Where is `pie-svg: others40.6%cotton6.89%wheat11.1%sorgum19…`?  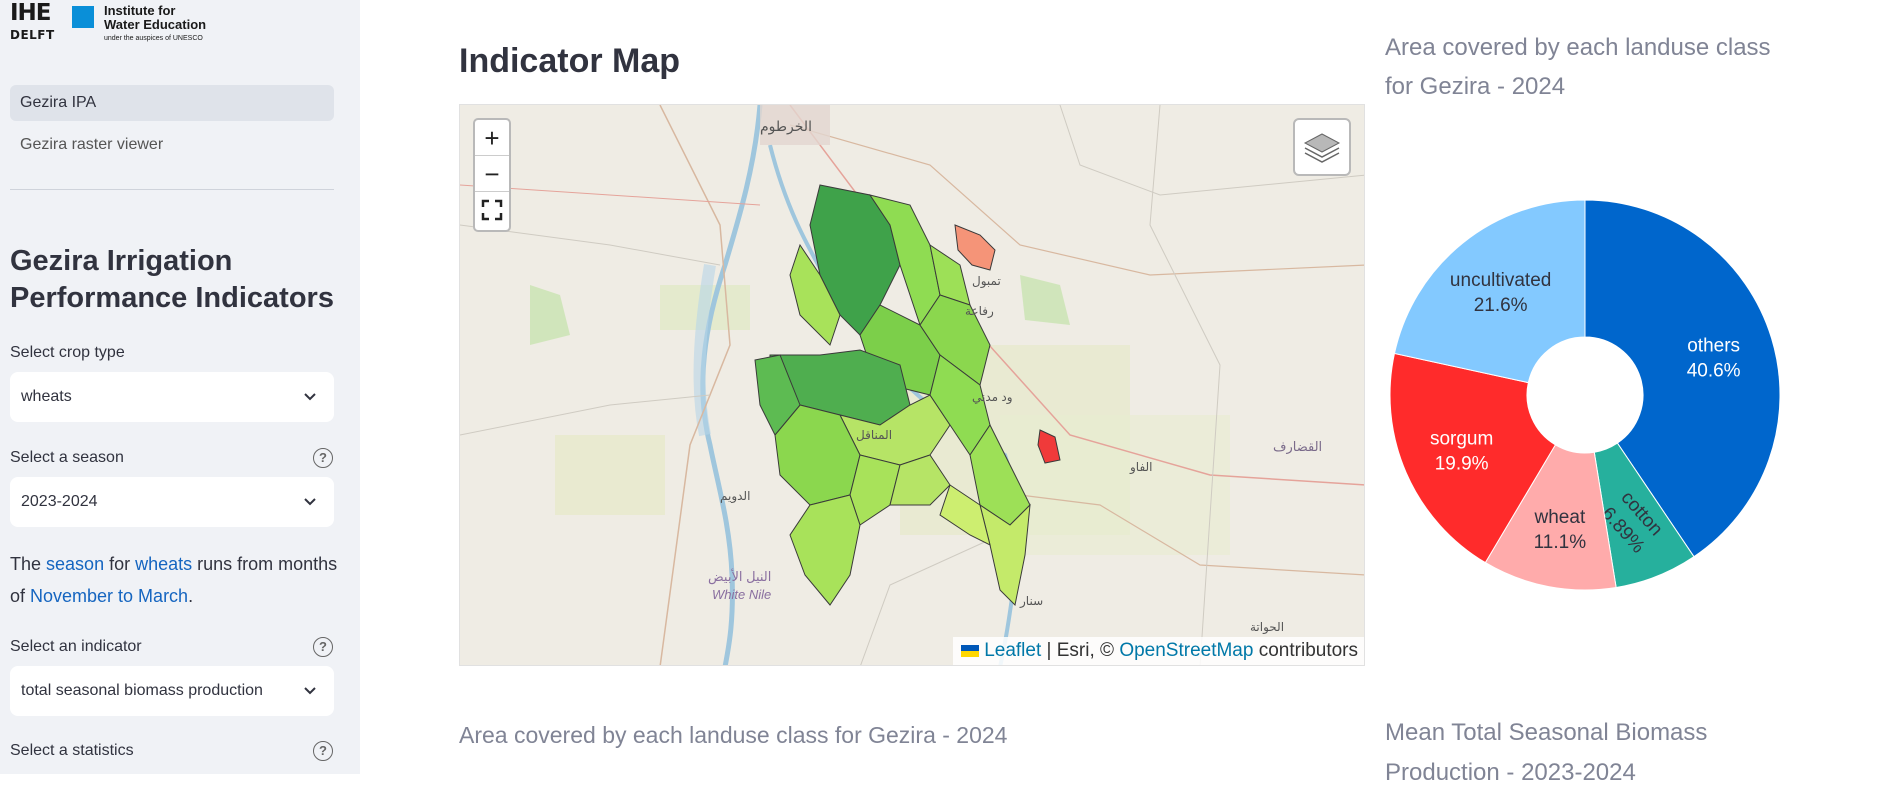
pie-svg: others40.6%cotton6.89%wheat11.1%sorgum19… is located at coordinates (1585, 395).